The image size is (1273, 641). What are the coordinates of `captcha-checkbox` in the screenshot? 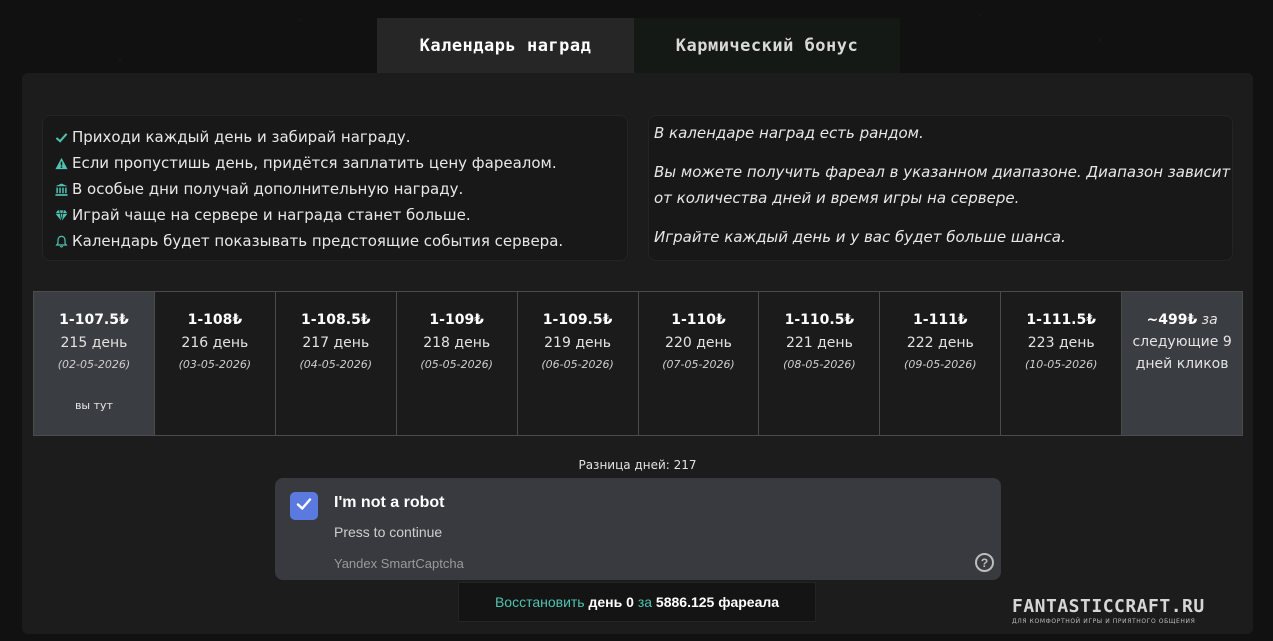 It's located at (304, 506).